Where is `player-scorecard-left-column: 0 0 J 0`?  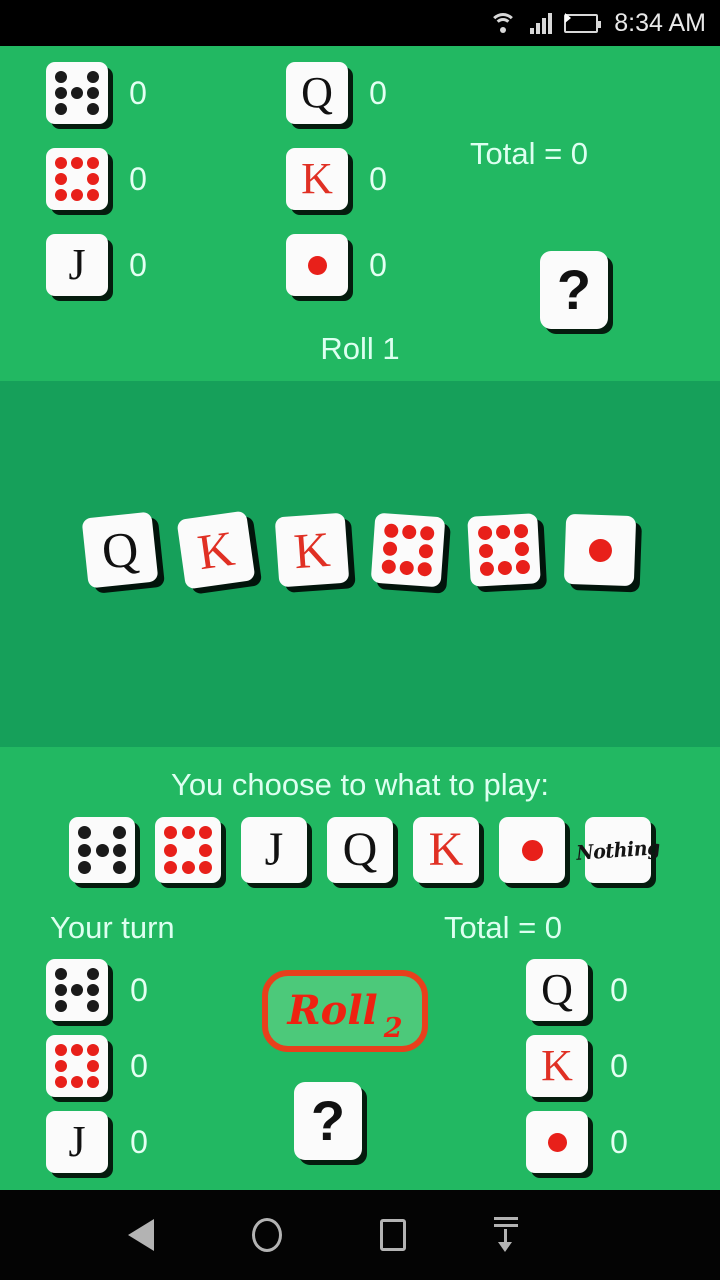
player-scorecard-left-column: 0 0 J 0 is located at coordinates (108, 1066).